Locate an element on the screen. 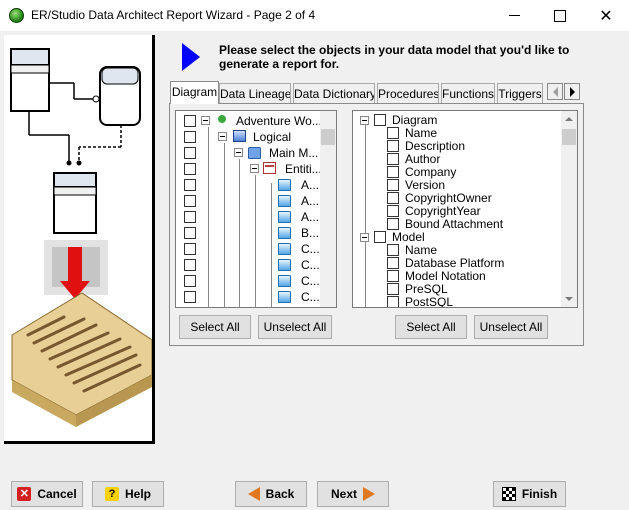 This screenshot has height=510, width=629. scroll-up-icon is located at coordinates (569, 119).